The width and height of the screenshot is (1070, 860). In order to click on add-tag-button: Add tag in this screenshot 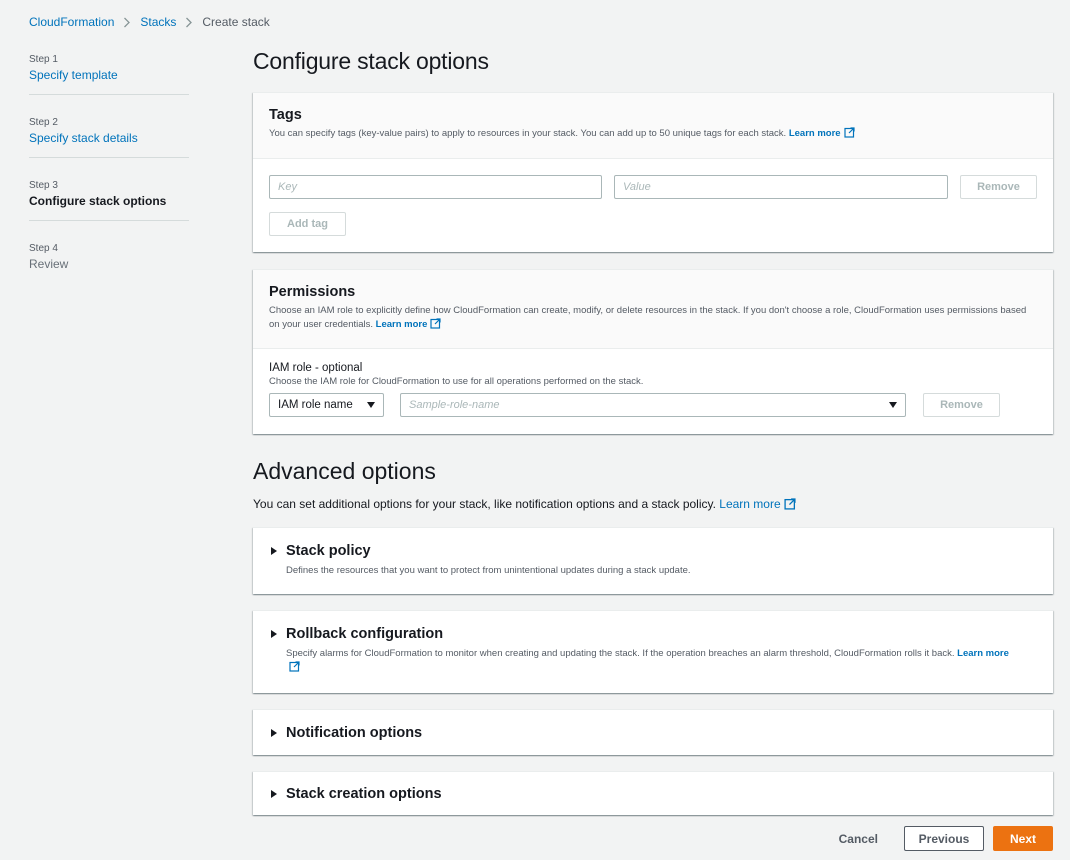, I will do `click(307, 224)`.